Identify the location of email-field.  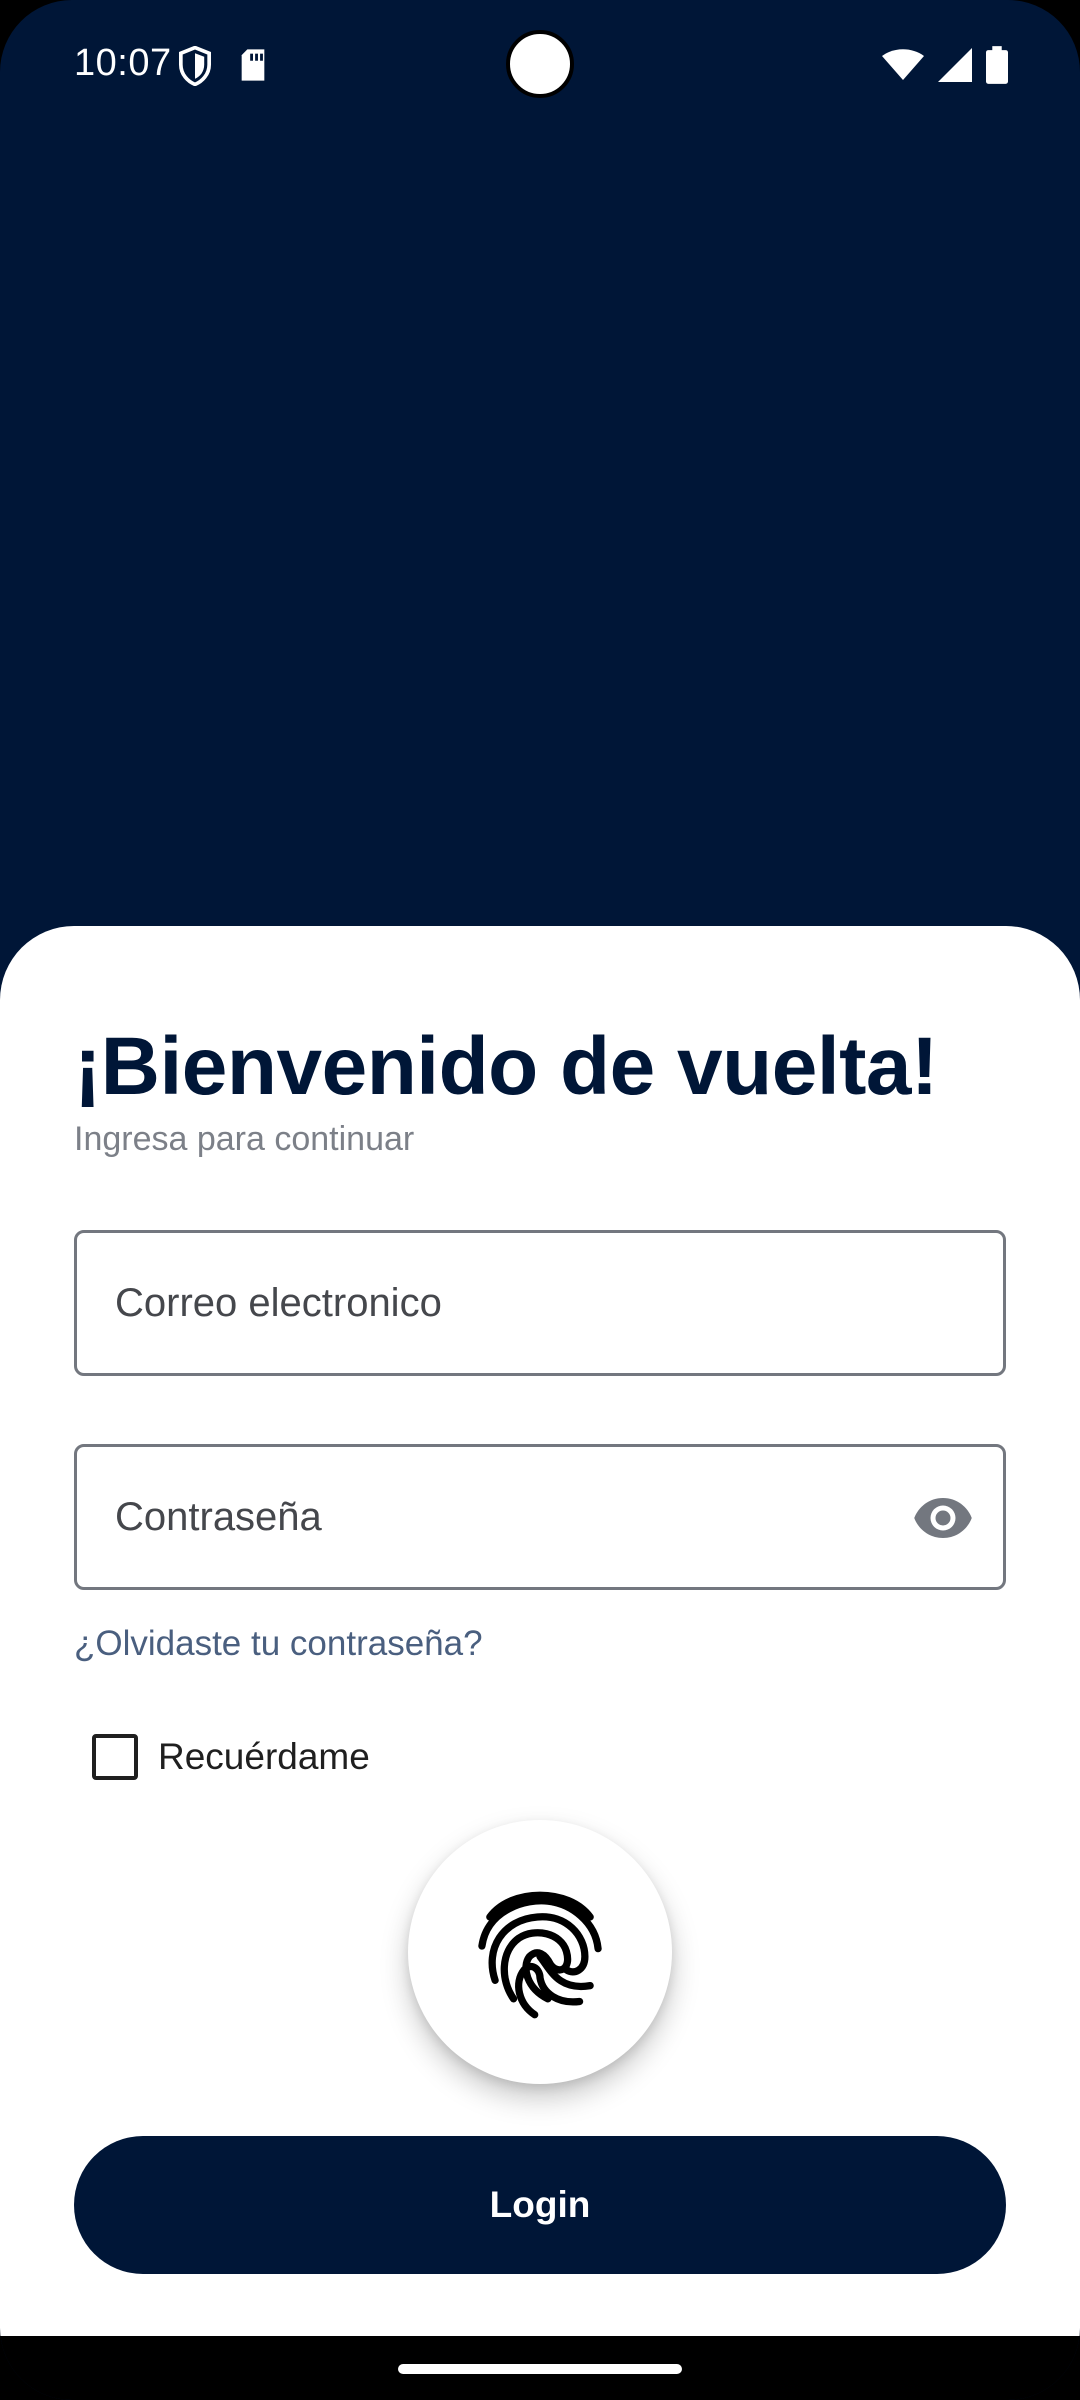
(540, 1303).